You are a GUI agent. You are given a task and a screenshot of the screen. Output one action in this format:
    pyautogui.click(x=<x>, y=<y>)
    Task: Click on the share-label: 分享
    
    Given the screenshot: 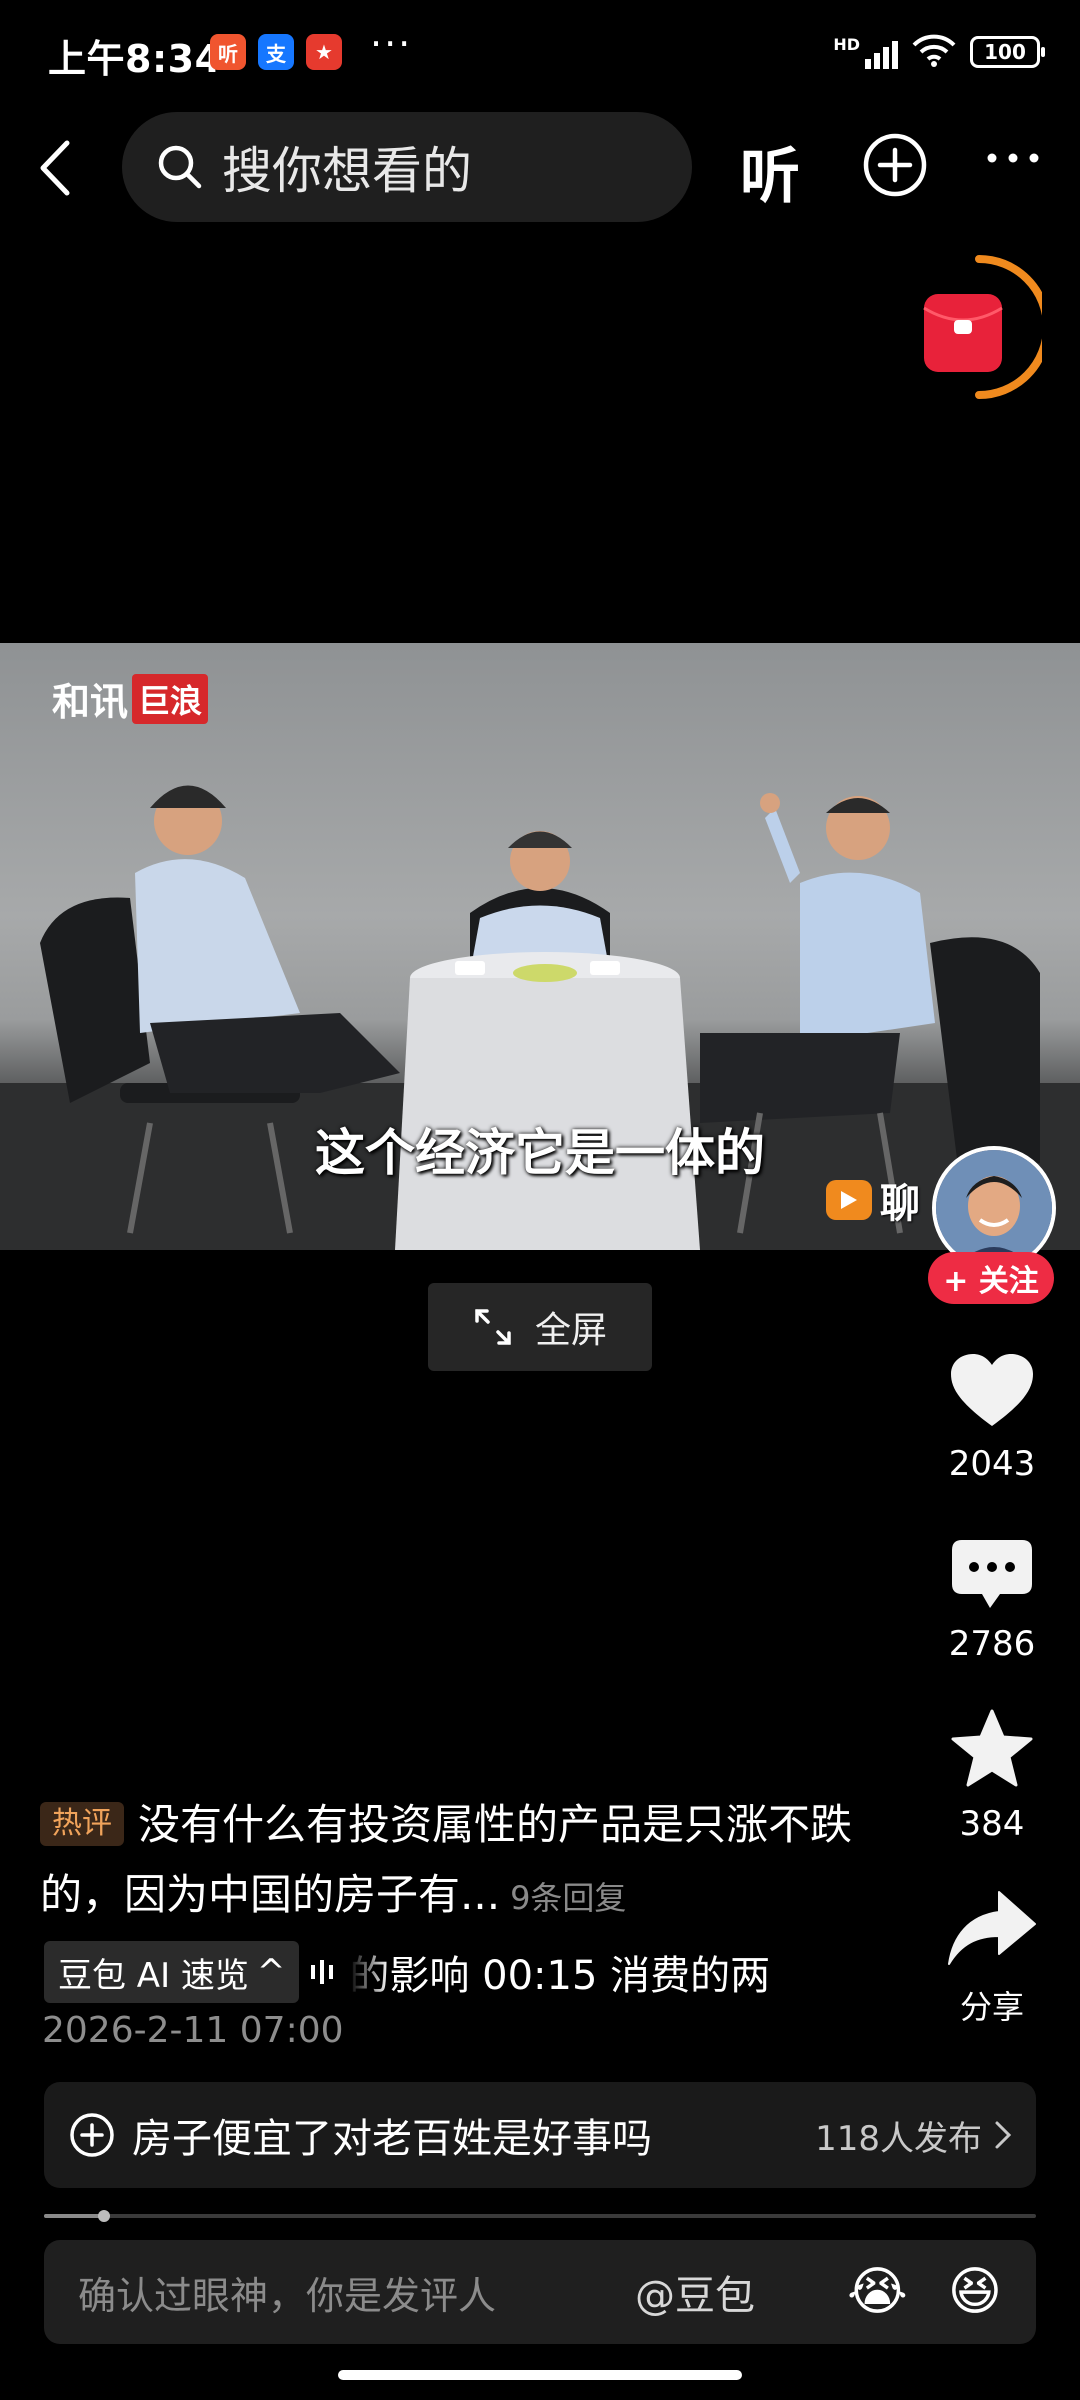 What is the action you would take?
    pyautogui.click(x=991, y=2007)
    